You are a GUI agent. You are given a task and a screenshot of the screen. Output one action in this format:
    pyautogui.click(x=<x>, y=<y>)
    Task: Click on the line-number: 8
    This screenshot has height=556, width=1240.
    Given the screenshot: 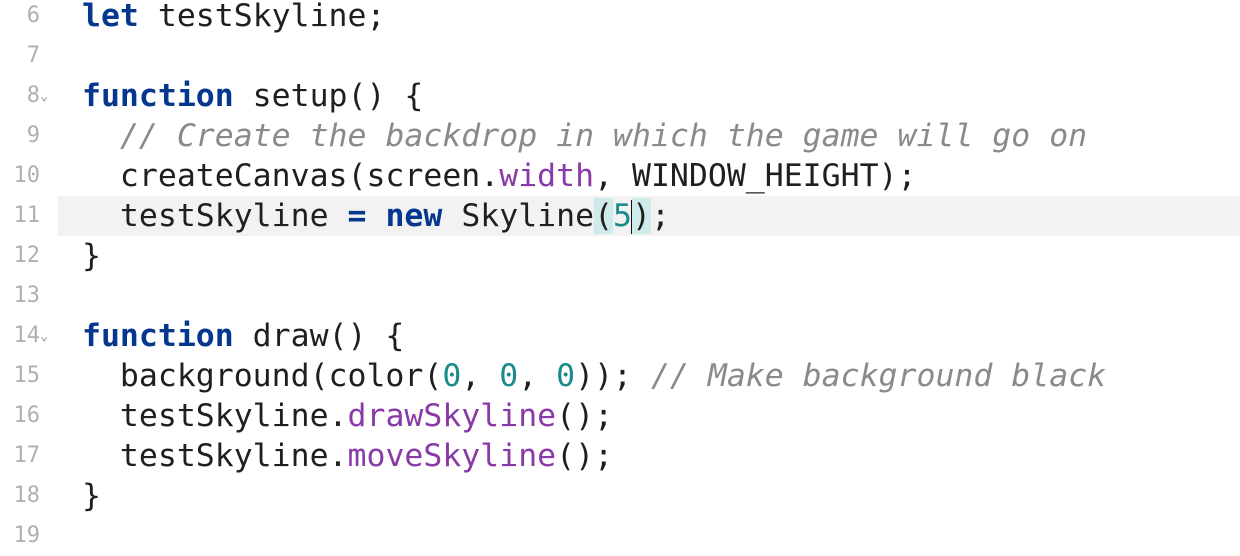 What is the action you would take?
    pyautogui.click(x=33, y=95)
    